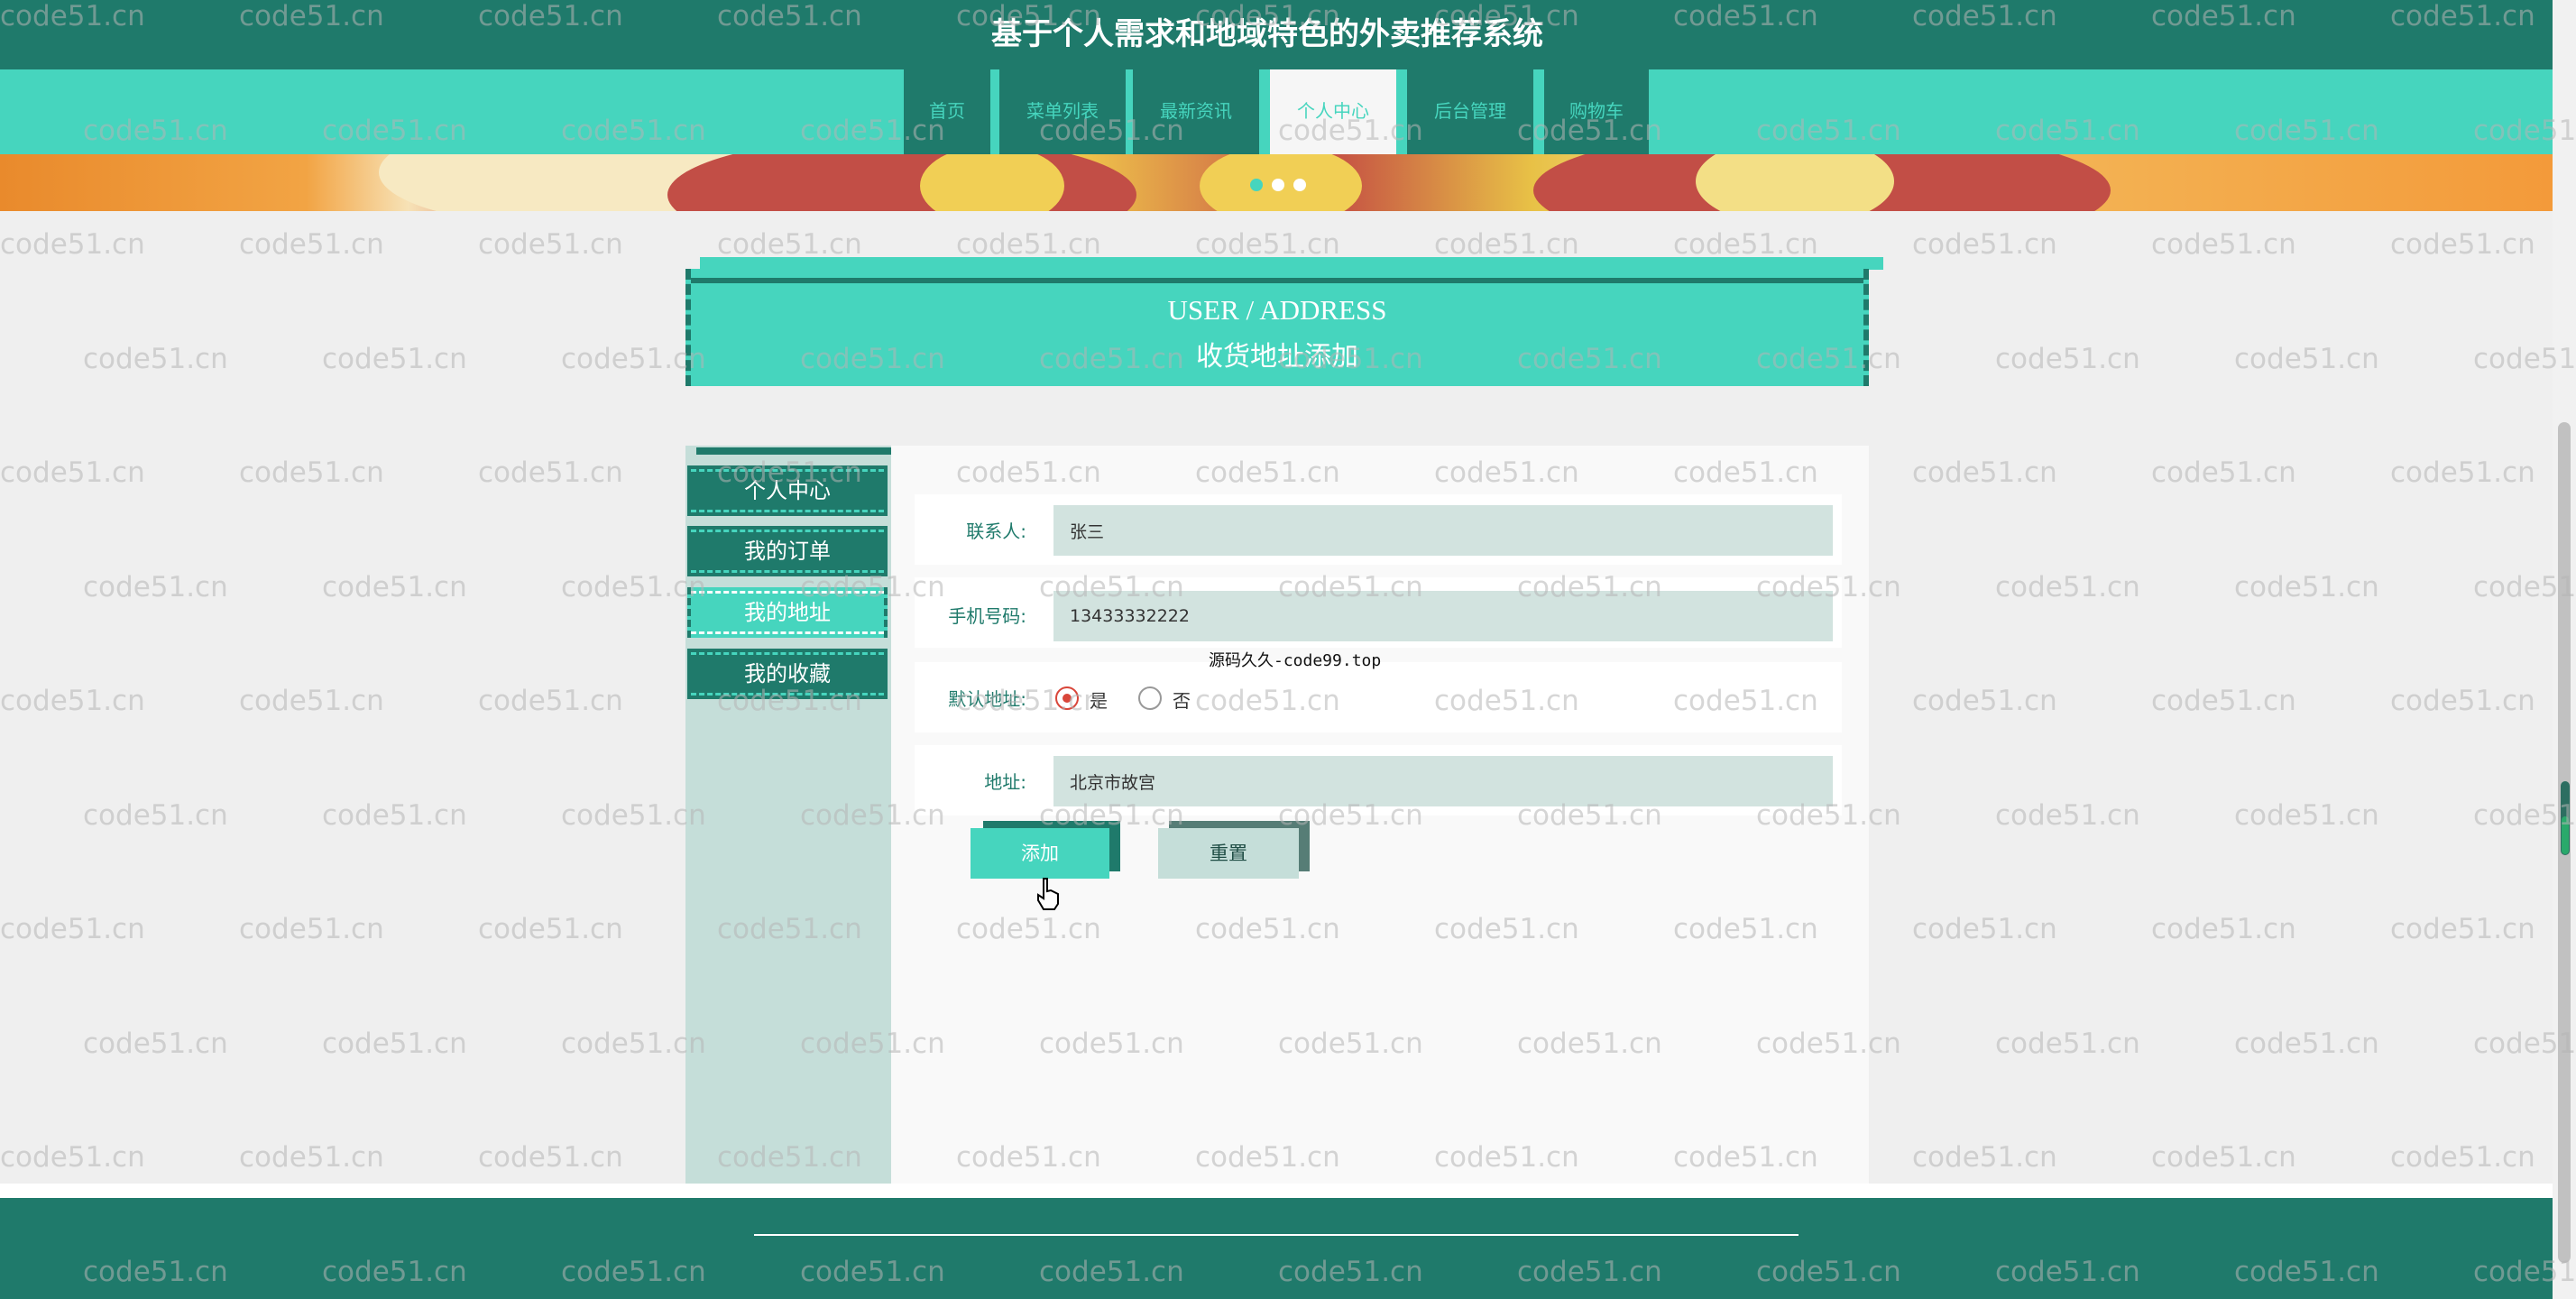  Describe the element at coordinates (1291, 263) in the screenshot. I see `section-heading-shadow` at that location.